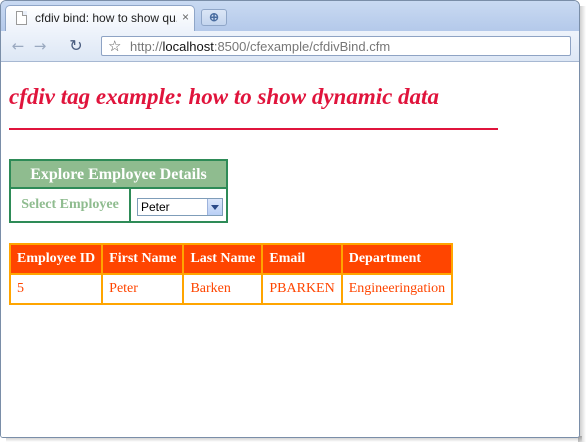  Describe the element at coordinates (188, 46) in the screenshot. I see `url-host: localhost` at that location.